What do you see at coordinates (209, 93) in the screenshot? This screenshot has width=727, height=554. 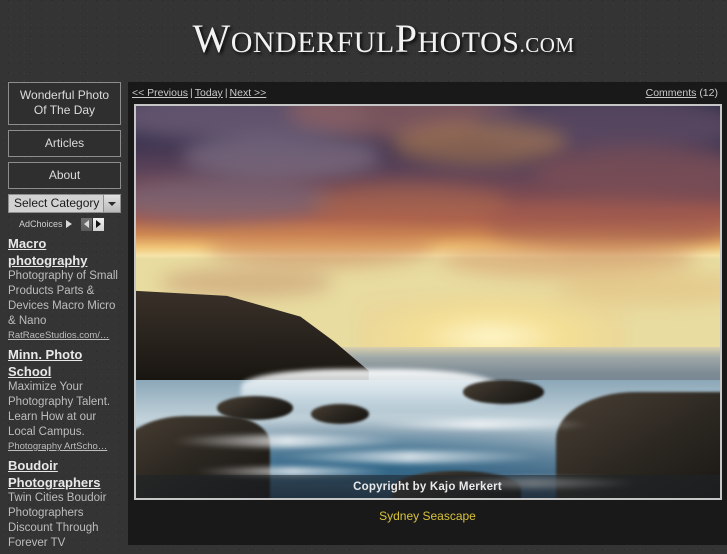 I see `today-link: Today` at bounding box center [209, 93].